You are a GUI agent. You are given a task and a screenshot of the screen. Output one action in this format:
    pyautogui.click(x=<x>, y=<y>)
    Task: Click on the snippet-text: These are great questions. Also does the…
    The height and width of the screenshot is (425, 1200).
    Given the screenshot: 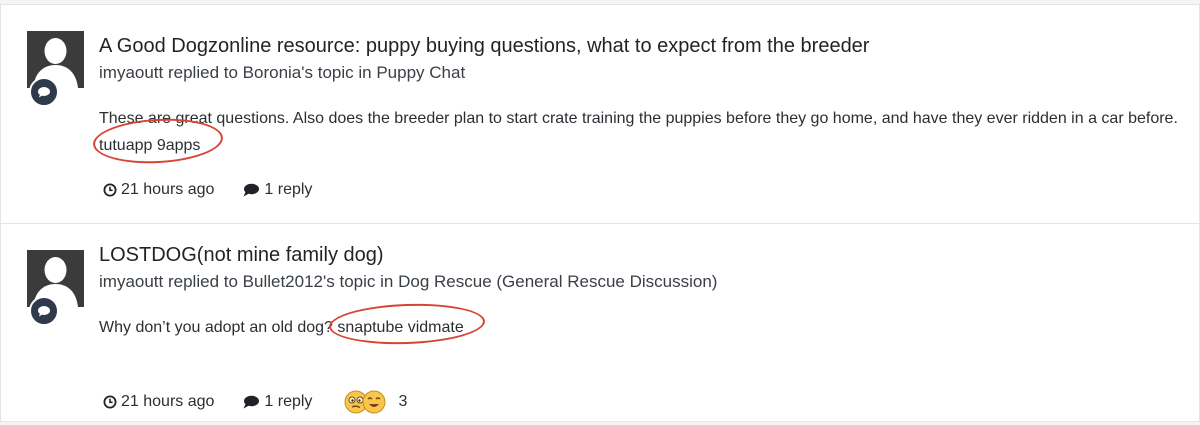 What is the action you would take?
    pyautogui.click(x=638, y=118)
    